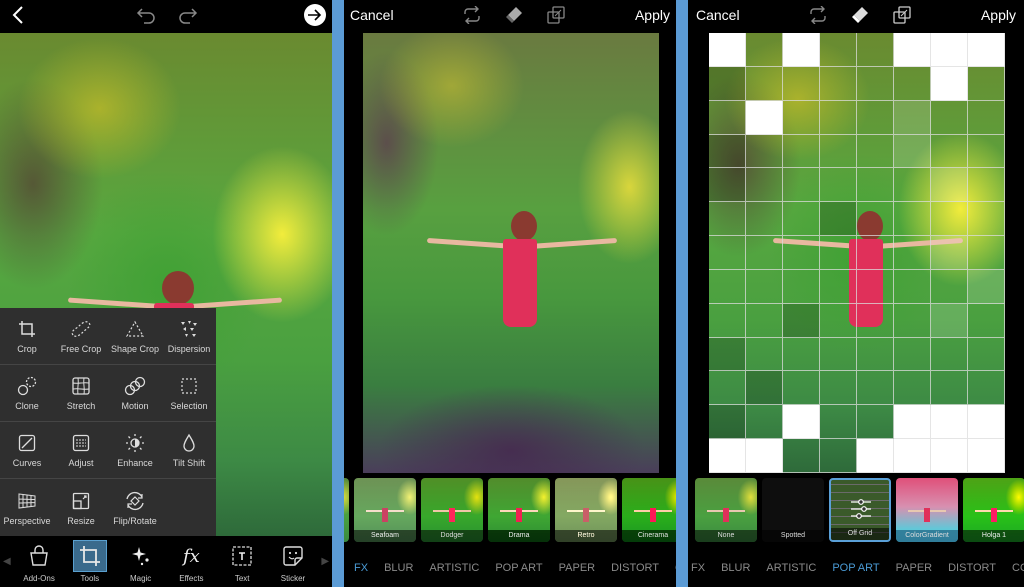  Describe the element at coordinates (191, 556) in the screenshot. I see `fx-icon: fx` at that location.